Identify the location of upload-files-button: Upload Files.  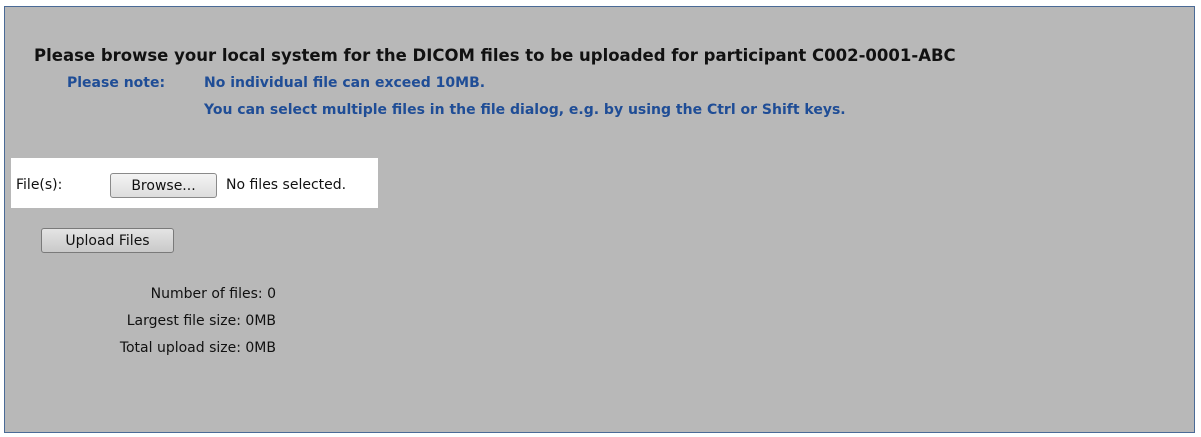
(107, 240).